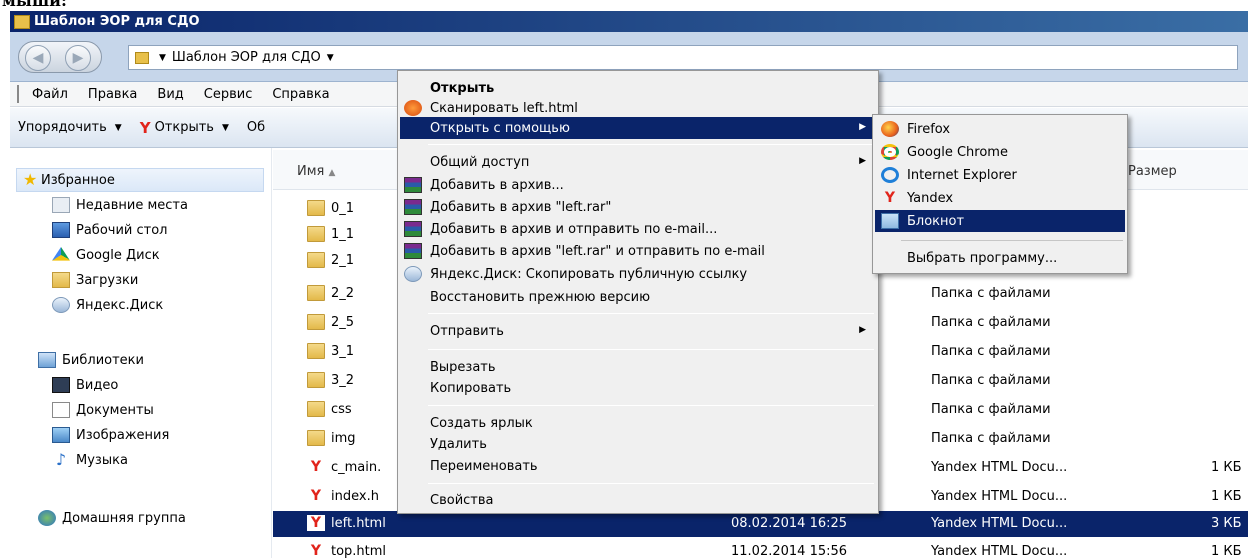  I want to click on desktop-icon, so click(61, 230).